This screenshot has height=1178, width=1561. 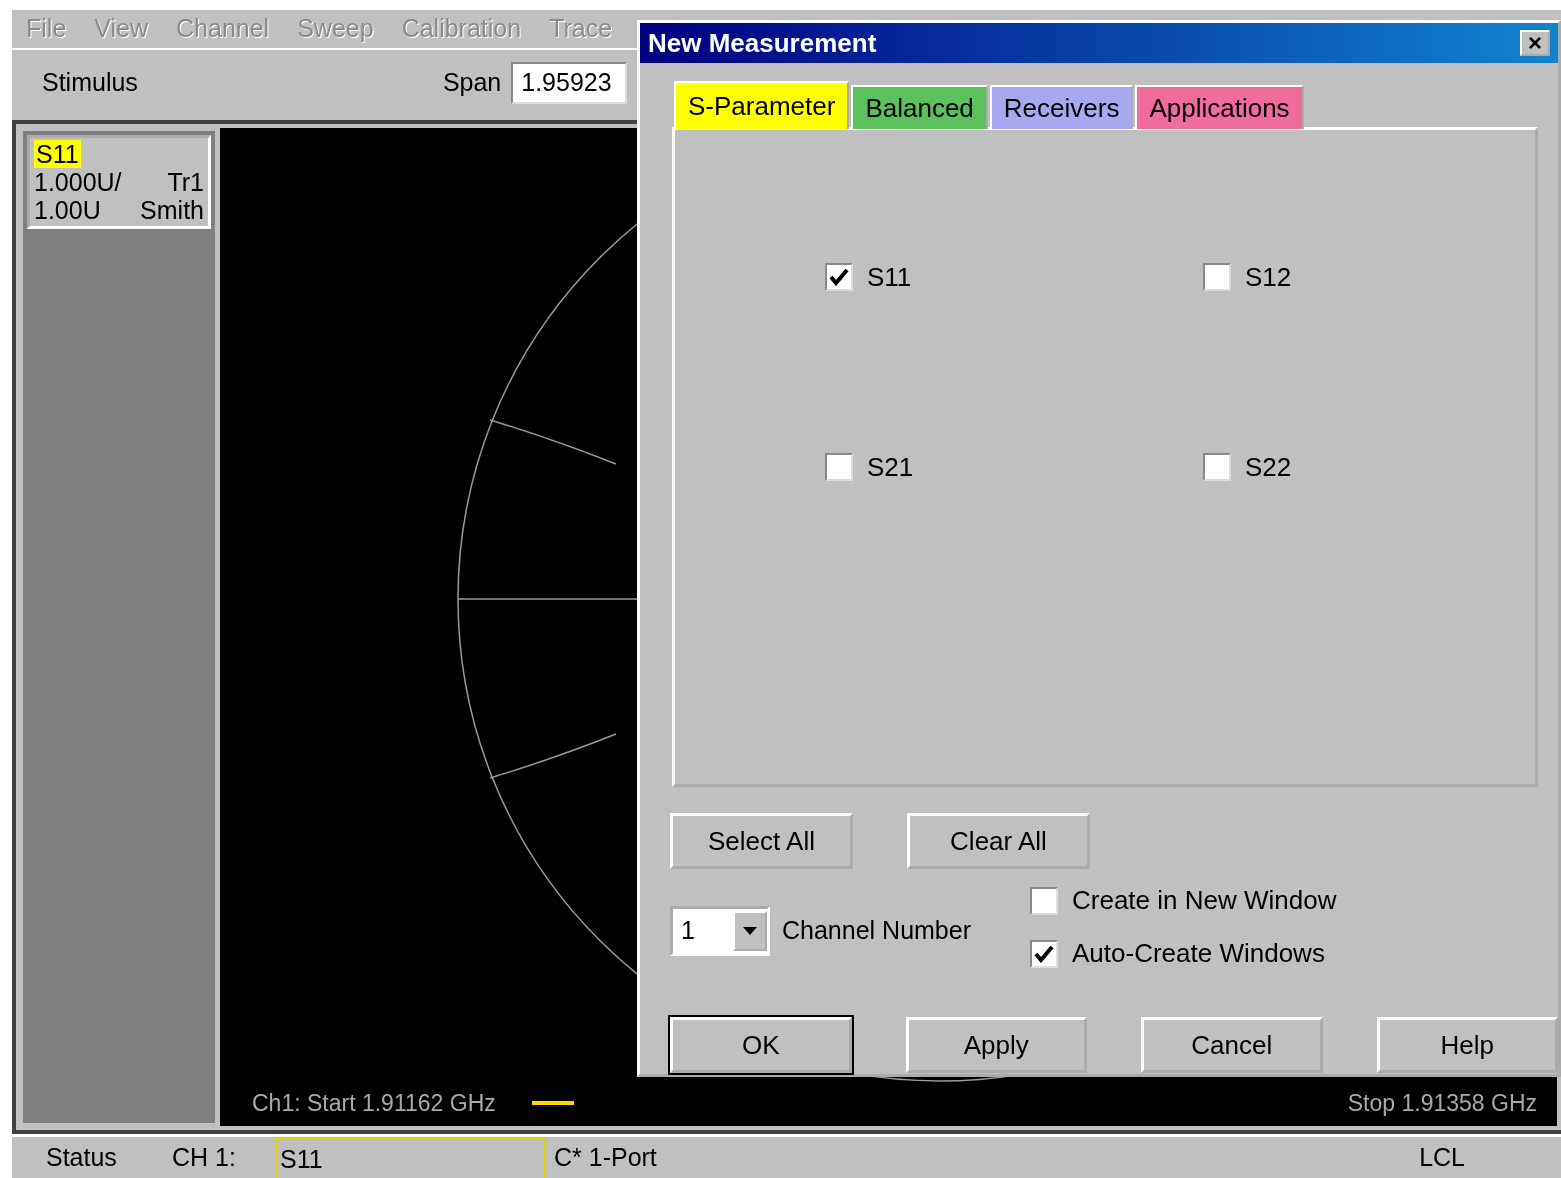 I want to click on mode-label: LCL, so click(x=1442, y=1157).